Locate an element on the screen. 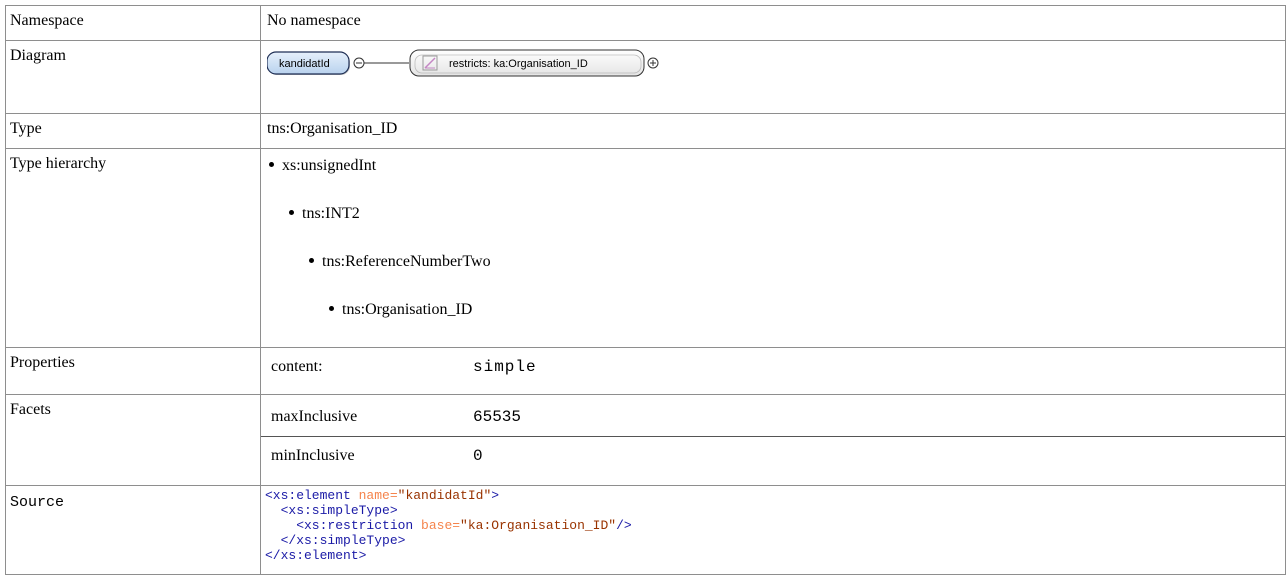  list-item: xs:unsignedInt is located at coordinates (773, 179).